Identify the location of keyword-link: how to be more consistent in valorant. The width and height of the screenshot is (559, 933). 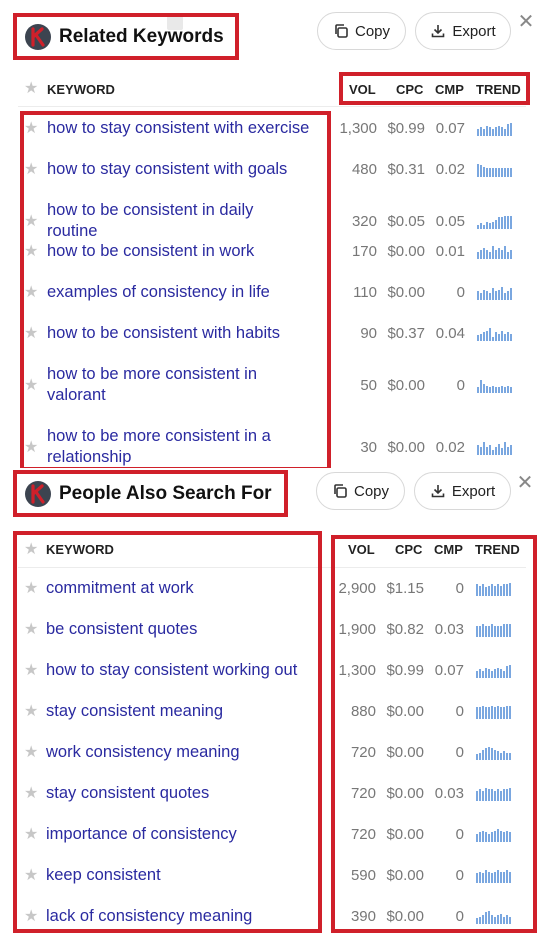
(169, 385).